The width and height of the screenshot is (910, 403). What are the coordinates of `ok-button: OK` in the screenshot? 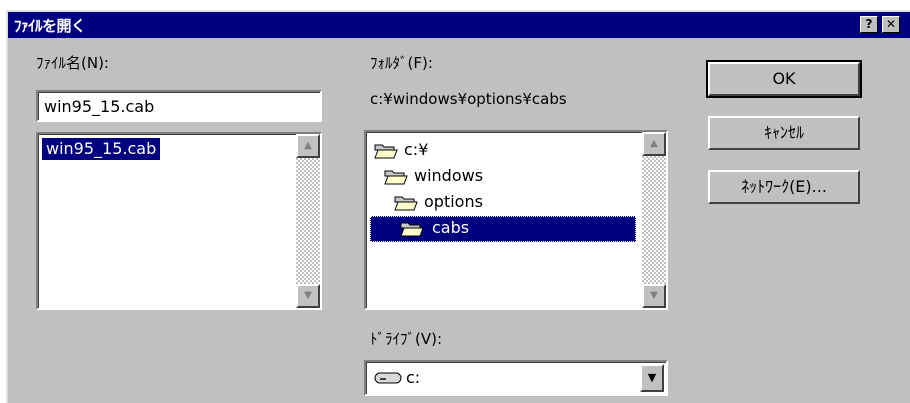 It's located at (784, 79).